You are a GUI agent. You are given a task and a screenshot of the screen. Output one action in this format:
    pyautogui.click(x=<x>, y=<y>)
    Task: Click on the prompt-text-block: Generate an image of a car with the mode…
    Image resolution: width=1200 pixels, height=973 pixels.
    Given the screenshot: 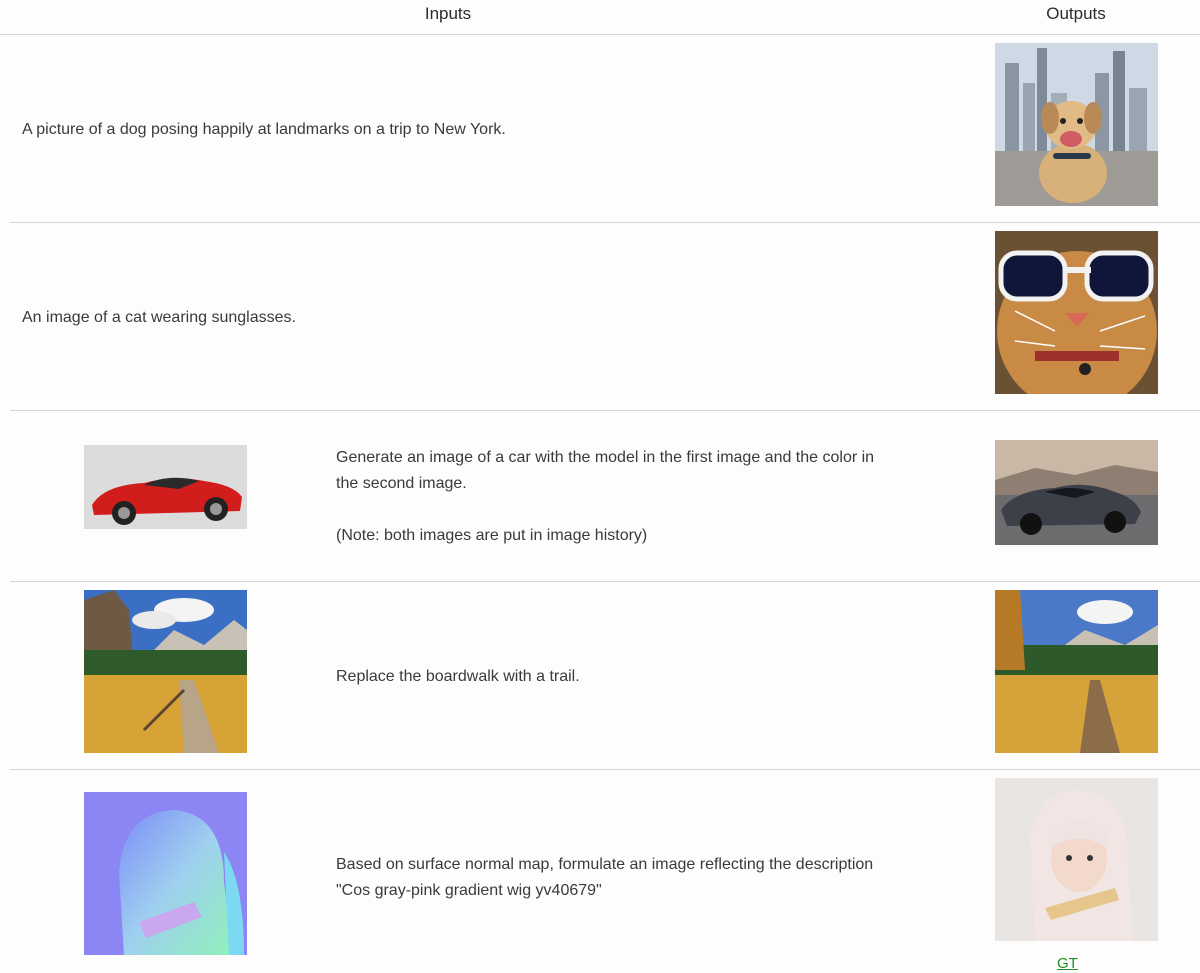 What is the action you would take?
    pyautogui.click(x=616, y=497)
    